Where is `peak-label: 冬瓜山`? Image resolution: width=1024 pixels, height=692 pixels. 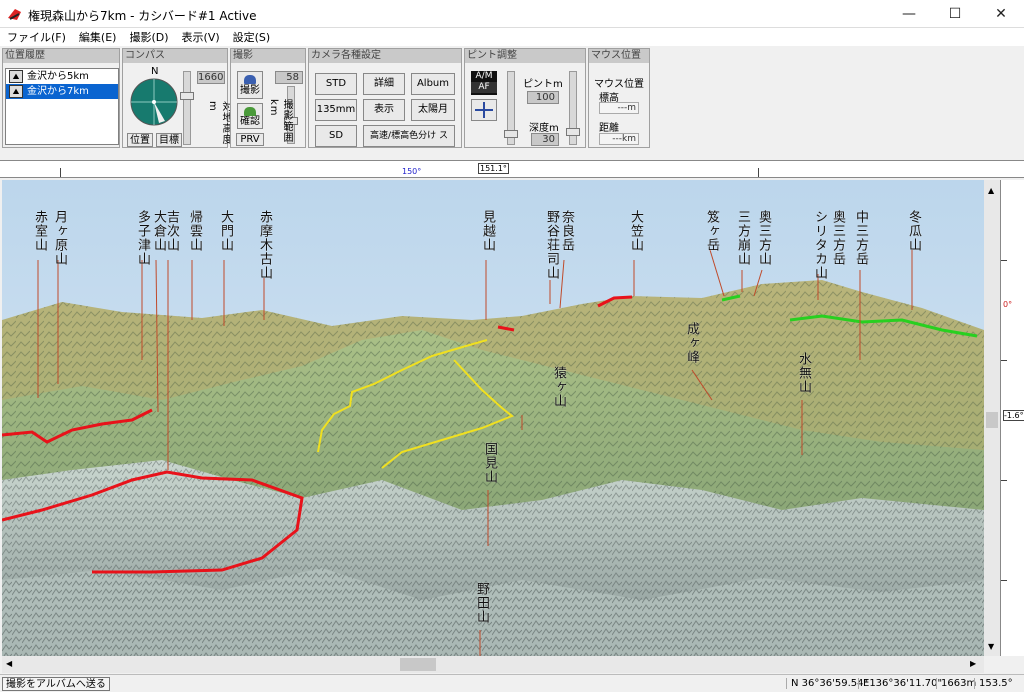 peak-label: 冬瓜山 is located at coordinates (913, 231).